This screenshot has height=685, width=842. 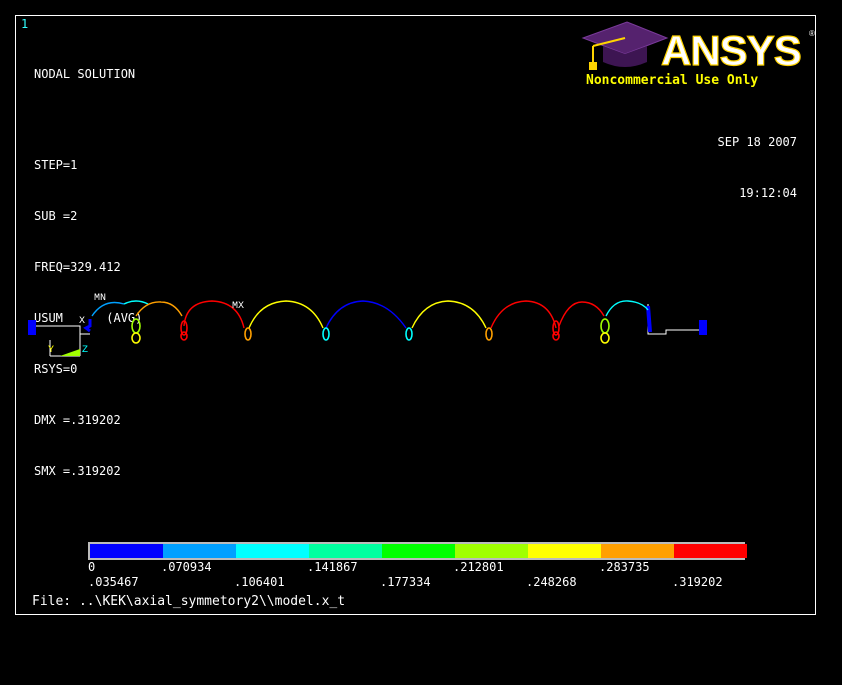 I want to click on legend-label-top: .283735, so click(x=624, y=567).